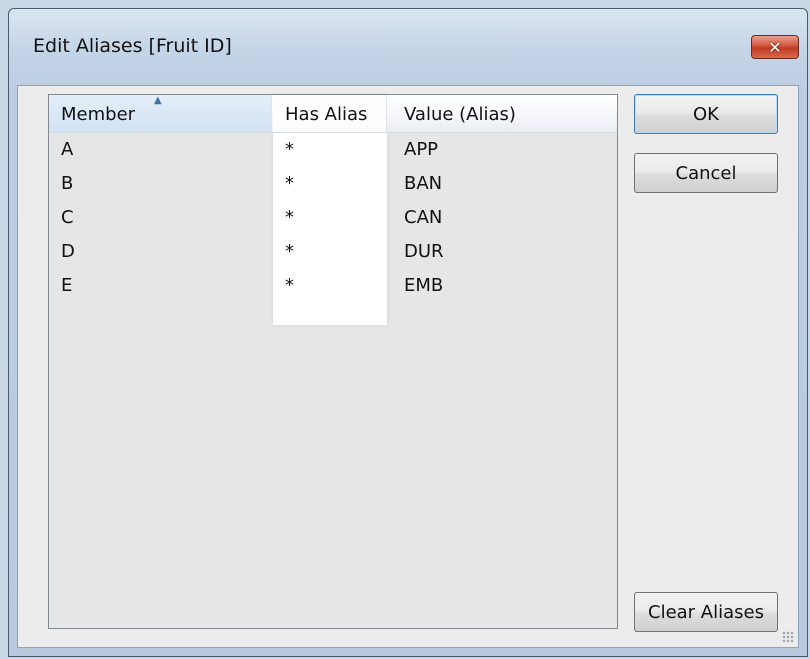  Describe the element at coordinates (132, 46) in the screenshot. I see `dialog-title: Edit Aliases [Fruit ID]` at that location.